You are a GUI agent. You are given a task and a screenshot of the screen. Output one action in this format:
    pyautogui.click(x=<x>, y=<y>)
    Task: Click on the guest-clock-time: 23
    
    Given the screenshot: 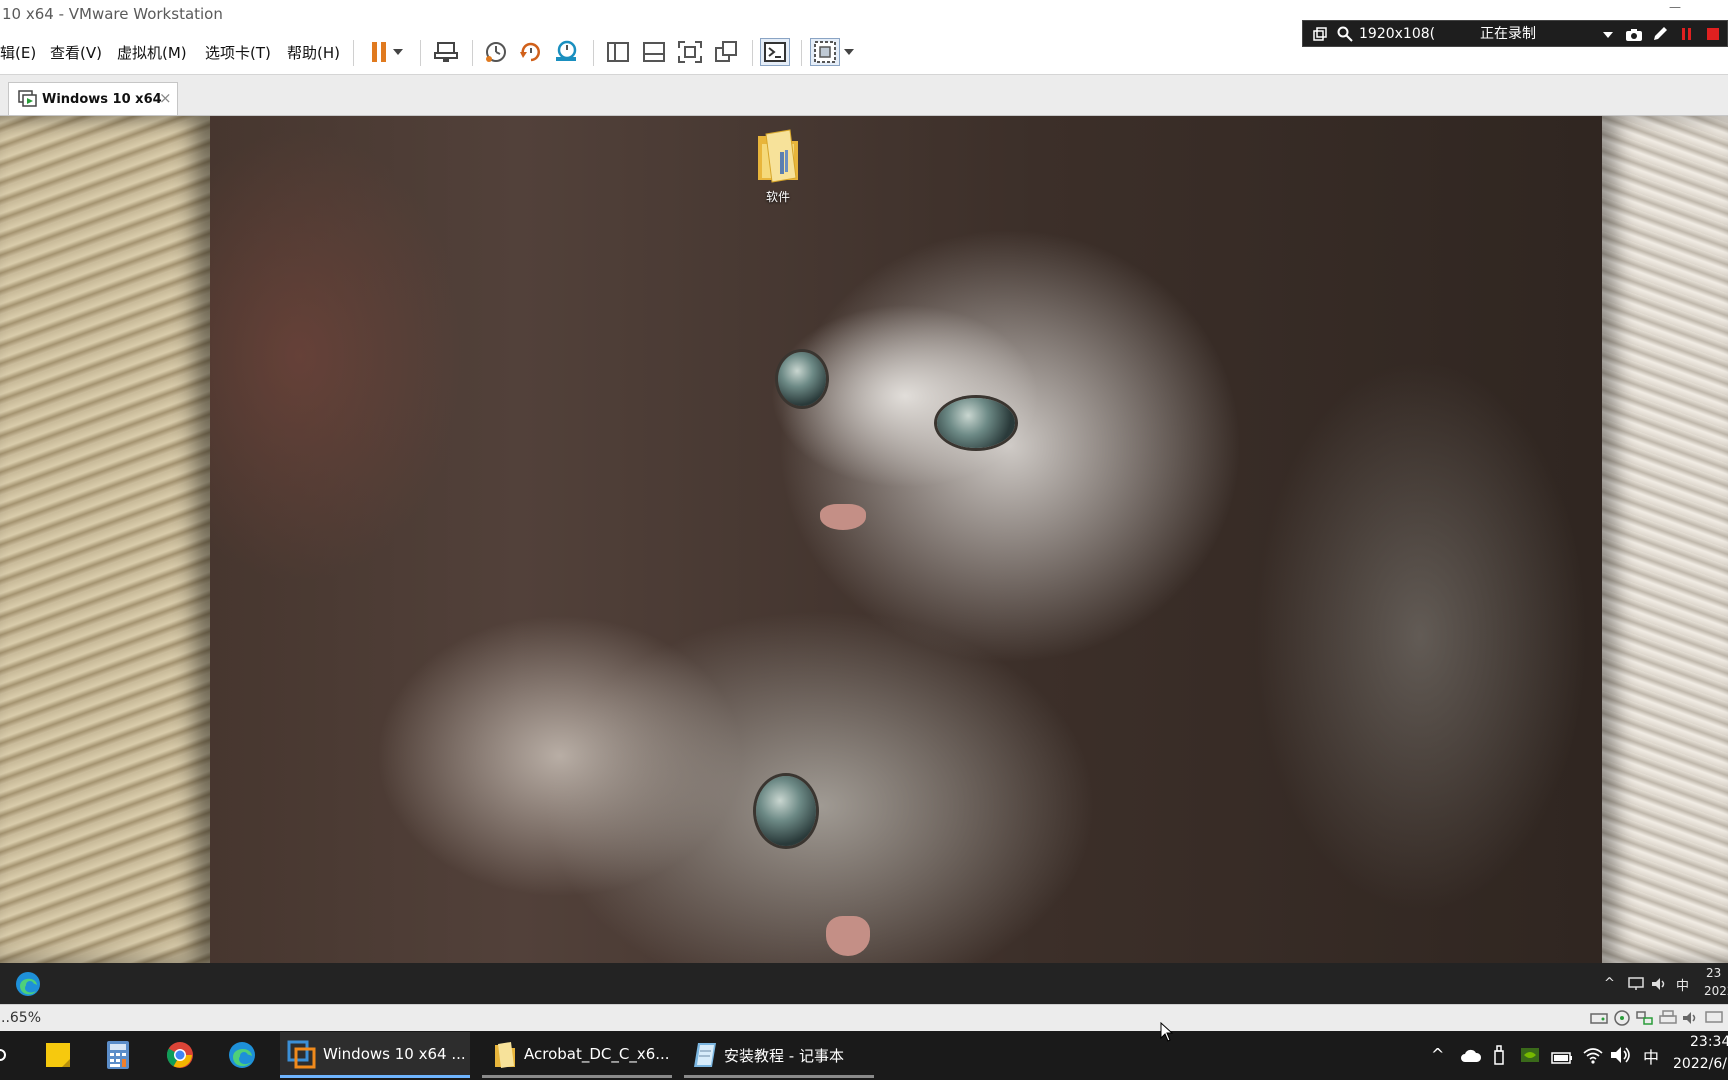 What is the action you would take?
    pyautogui.click(x=1713, y=973)
    